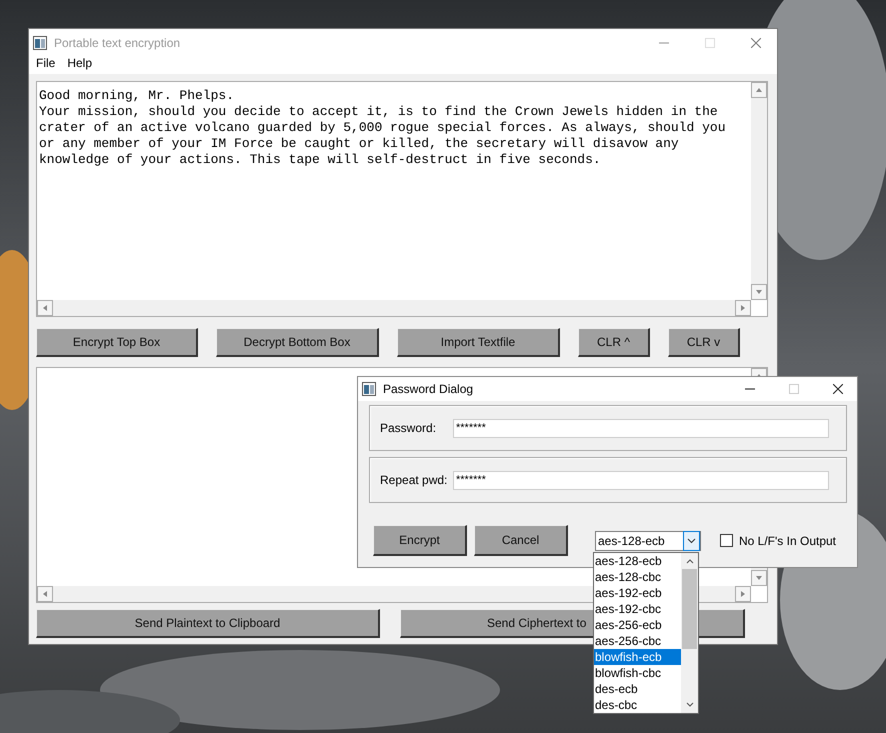 The width and height of the screenshot is (886, 733). Describe the element at coordinates (117, 43) in the screenshot. I see `window-title: Portable text encryption` at that location.